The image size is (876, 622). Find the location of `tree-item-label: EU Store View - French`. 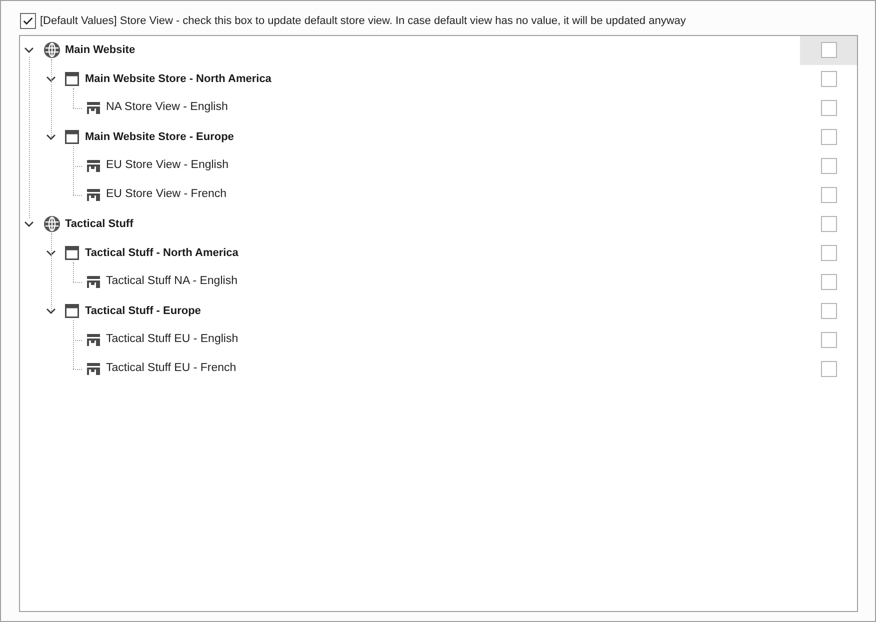

tree-item-label: EU Store View - French is located at coordinates (166, 195).